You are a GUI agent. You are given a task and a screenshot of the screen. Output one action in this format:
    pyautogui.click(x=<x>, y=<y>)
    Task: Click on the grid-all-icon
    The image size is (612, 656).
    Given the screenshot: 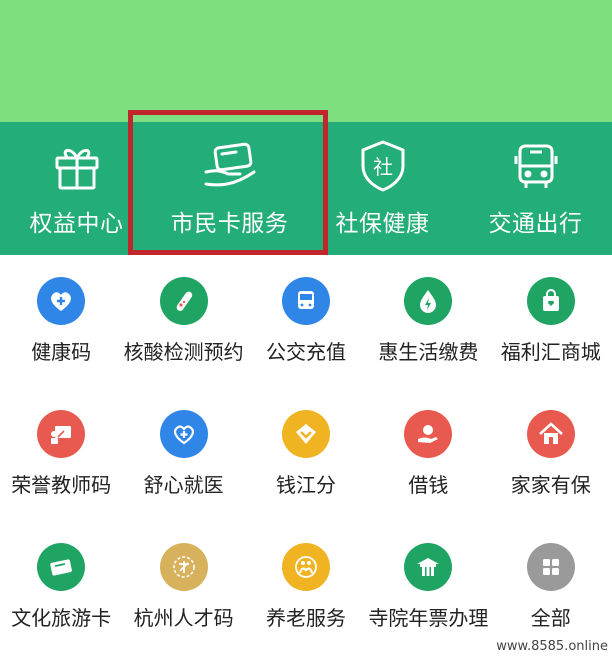 What is the action you would take?
    pyautogui.click(x=550, y=567)
    